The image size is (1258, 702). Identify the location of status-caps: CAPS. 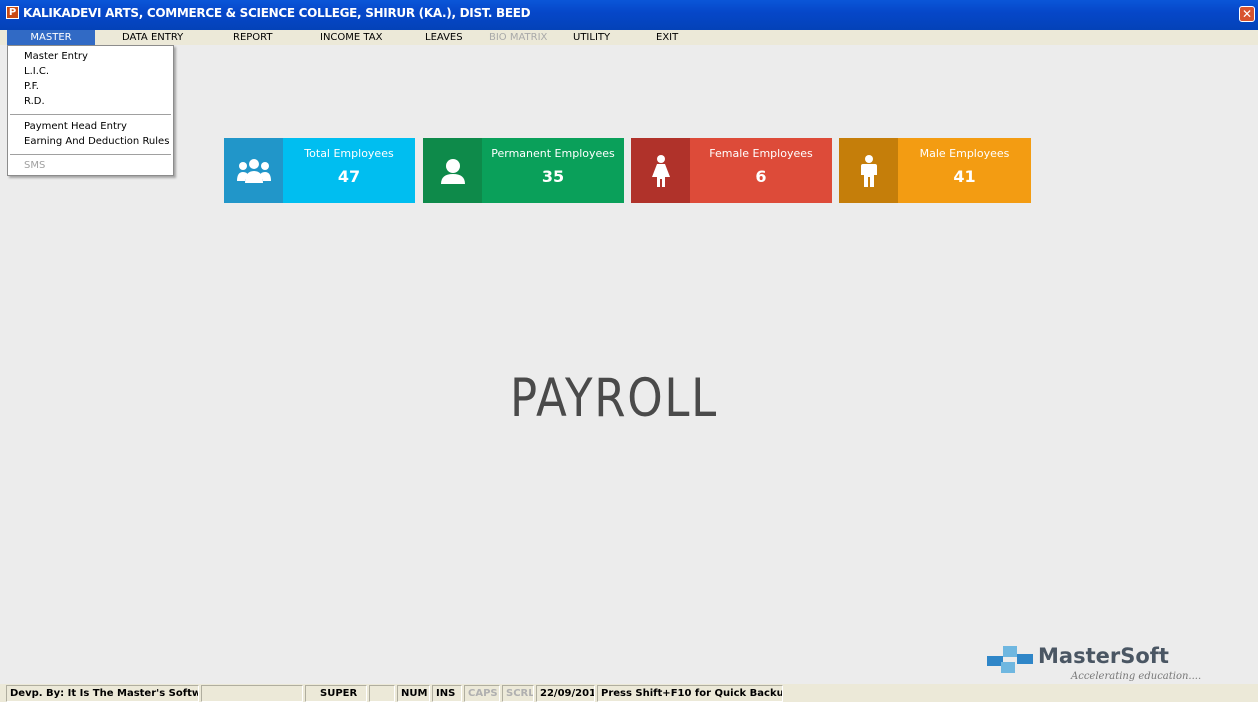
(482, 693).